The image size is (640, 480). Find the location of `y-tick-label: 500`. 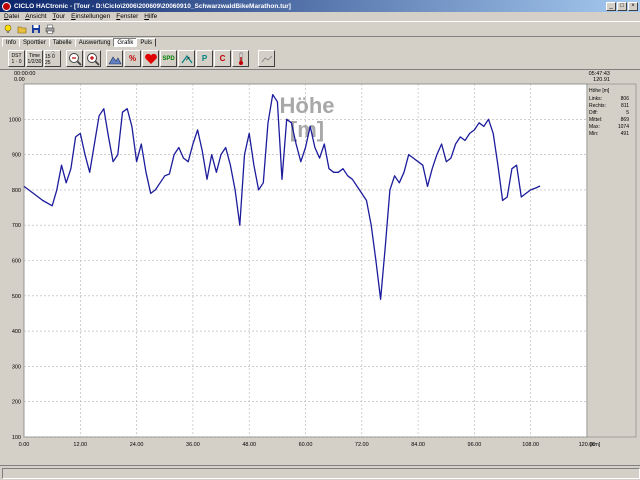

y-tick-label: 500 is located at coordinates (16, 297).